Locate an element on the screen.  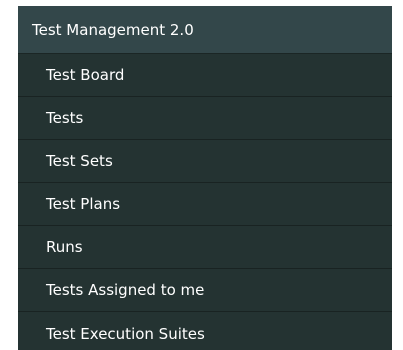
menu-item-runs: Runs is located at coordinates (205, 247).